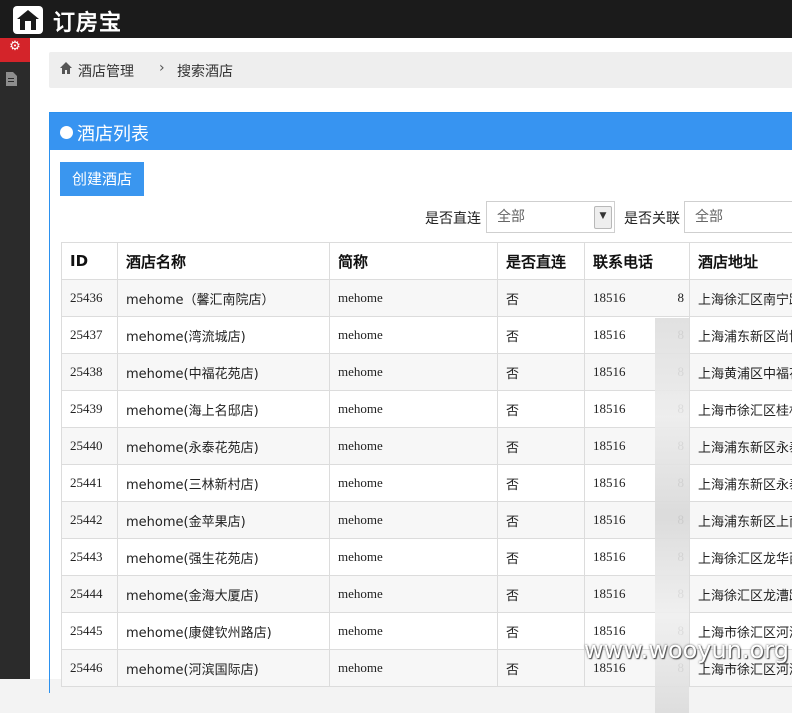 The width and height of the screenshot is (792, 713). I want to click on panel-title: 酒店列表, so click(113, 133).